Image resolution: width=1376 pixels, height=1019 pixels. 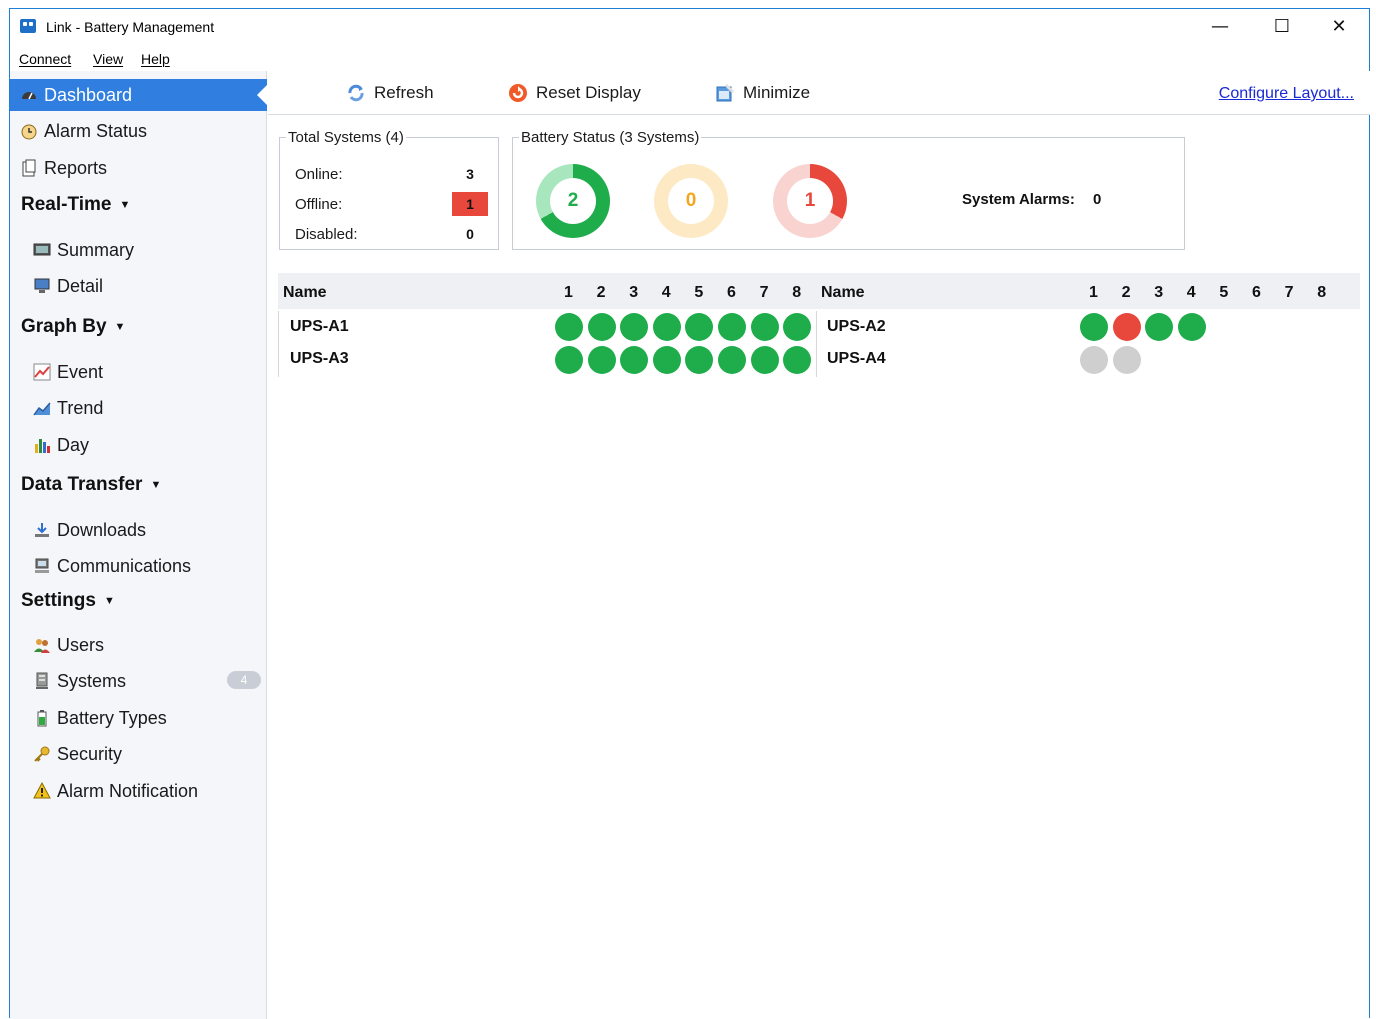 What do you see at coordinates (138, 681) in the screenshot?
I see `sidebar-item-systems: Systems 4` at bounding box center [138, 681].